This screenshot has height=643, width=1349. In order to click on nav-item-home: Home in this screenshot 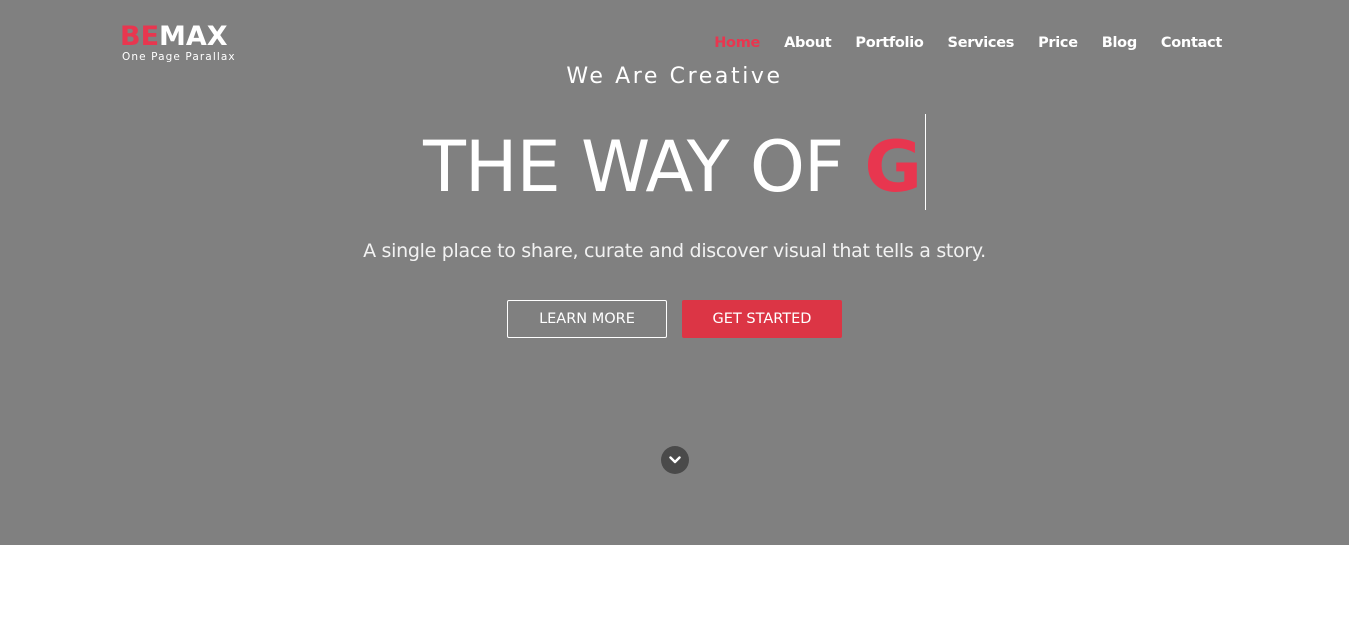, I will do `click(737, 43)`.